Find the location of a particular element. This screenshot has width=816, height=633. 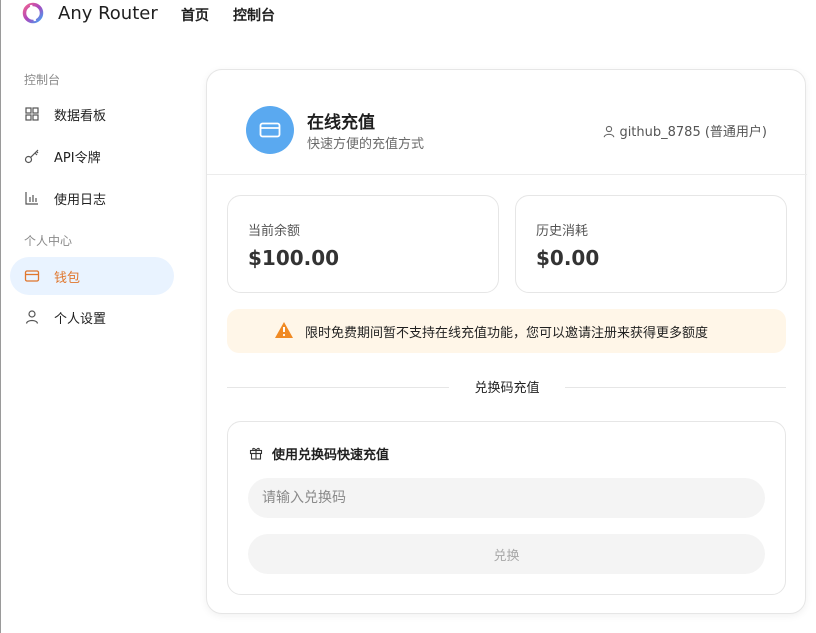

credit-card-icon is located at coordinates (270, 130).